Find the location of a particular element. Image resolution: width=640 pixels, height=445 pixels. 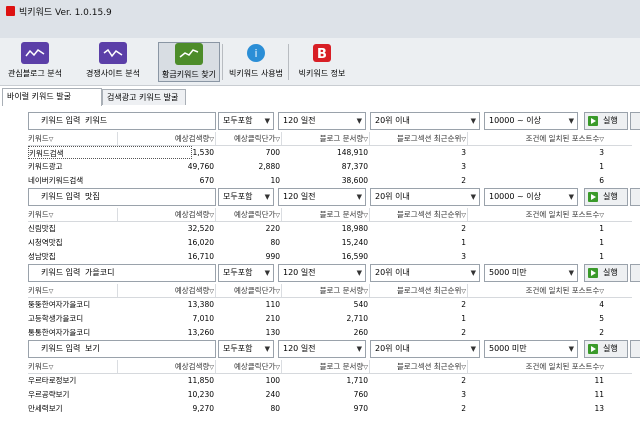

volume-value: 10000 ~ 이상 is located at coordinates (515, 120).